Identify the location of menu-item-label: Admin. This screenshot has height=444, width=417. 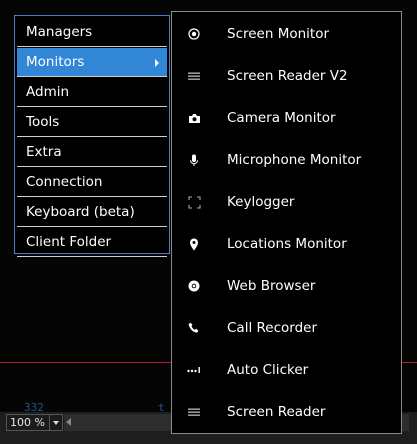
(48, 92).